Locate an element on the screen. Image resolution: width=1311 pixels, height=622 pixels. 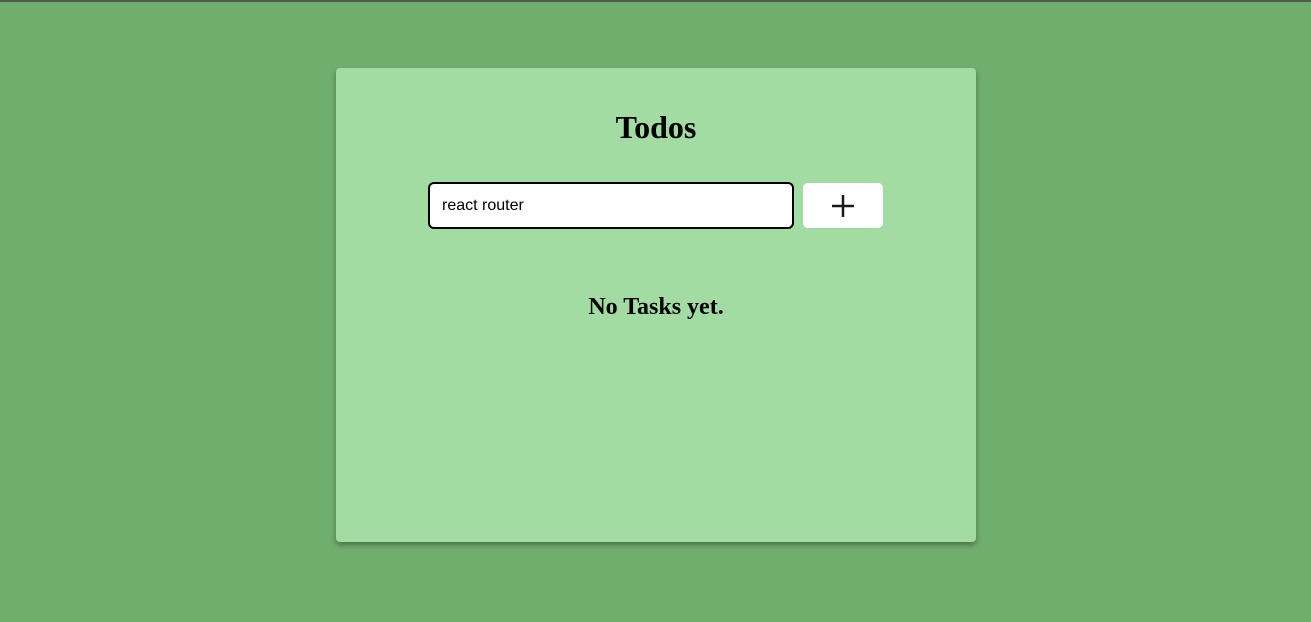
page-title: Todos is located at coordinates (656, 127).